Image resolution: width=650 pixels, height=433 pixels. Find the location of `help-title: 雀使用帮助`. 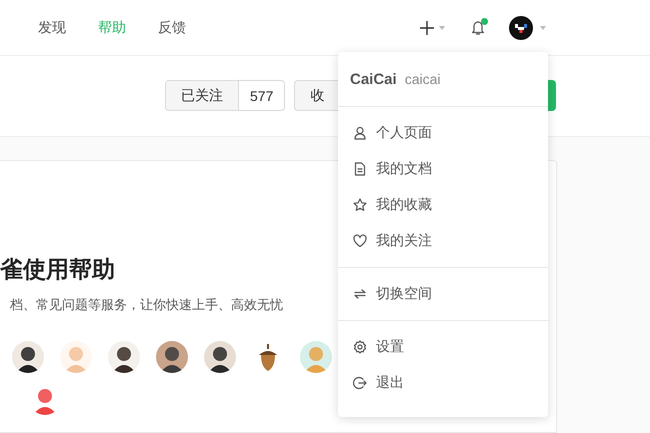

help-title: 雀使用帮助 is located at coordinates (58, 269).